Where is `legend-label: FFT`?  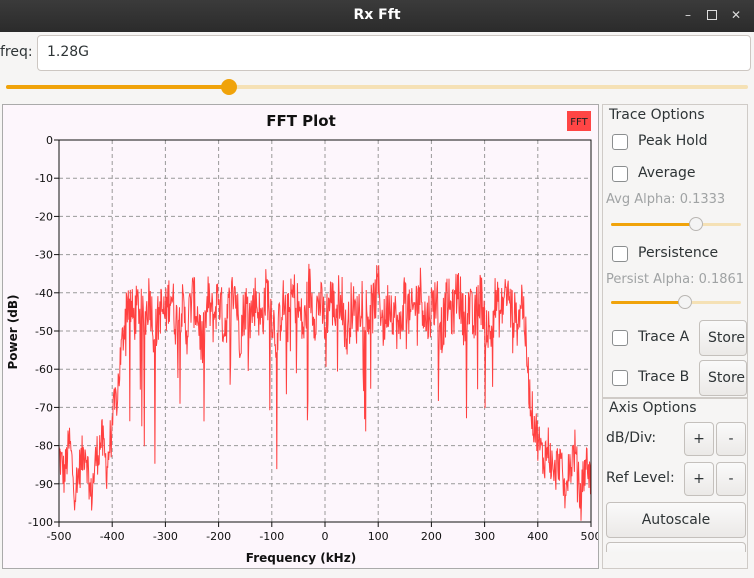
legend-label: FFT is located at coordinates (579, 122).